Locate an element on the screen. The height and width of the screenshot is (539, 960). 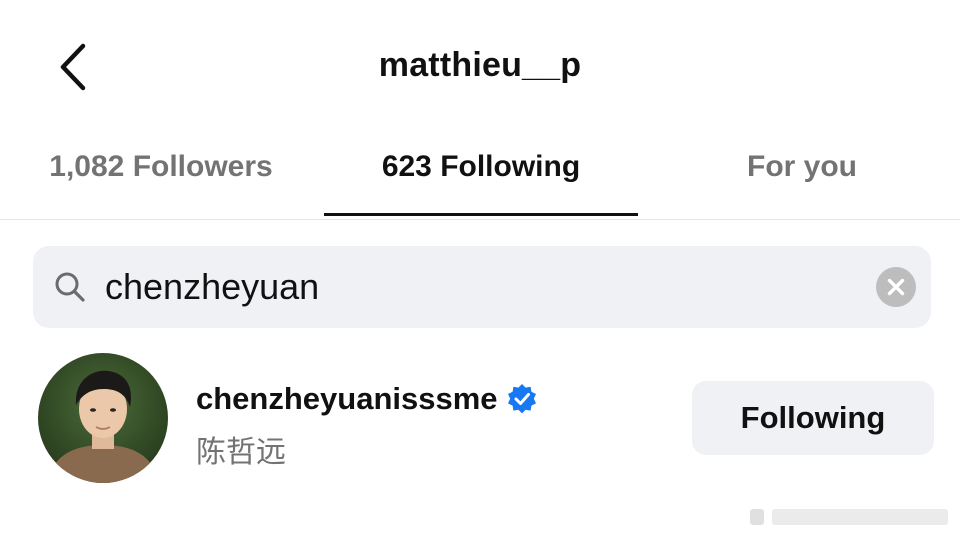
clear-search-button is located at coordinates (896, 287).